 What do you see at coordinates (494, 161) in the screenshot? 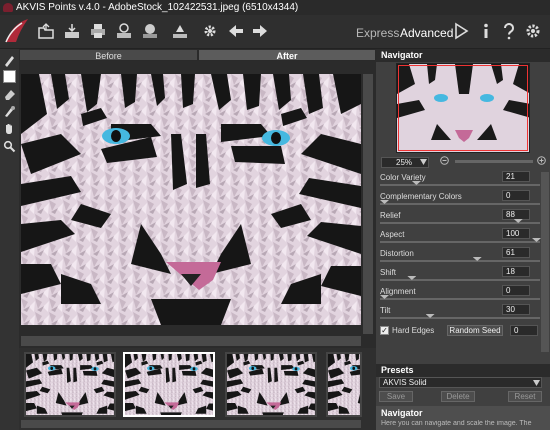
I see `zoom-slider` at bounding box center [494, 161].